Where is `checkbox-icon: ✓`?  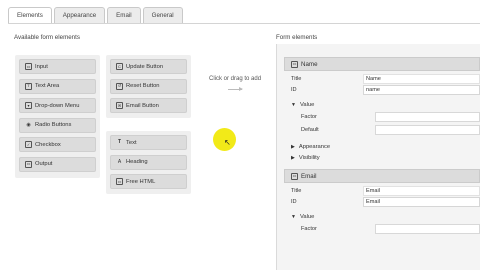 checkbox-icon: ✓ is located at coordinates (28, 144).